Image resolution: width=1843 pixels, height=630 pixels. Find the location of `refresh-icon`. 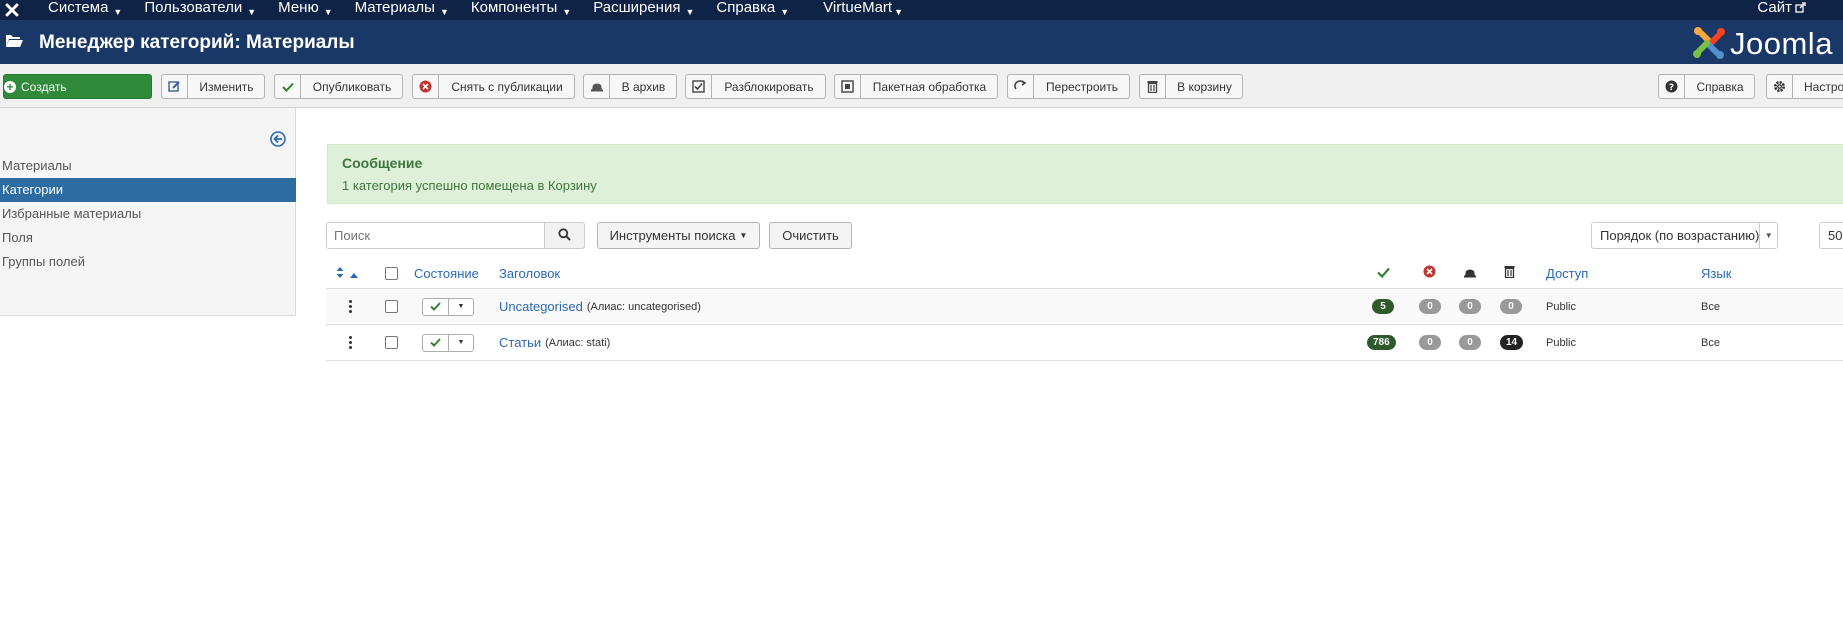

refresh-icon is located at coordinates (1021, 86).